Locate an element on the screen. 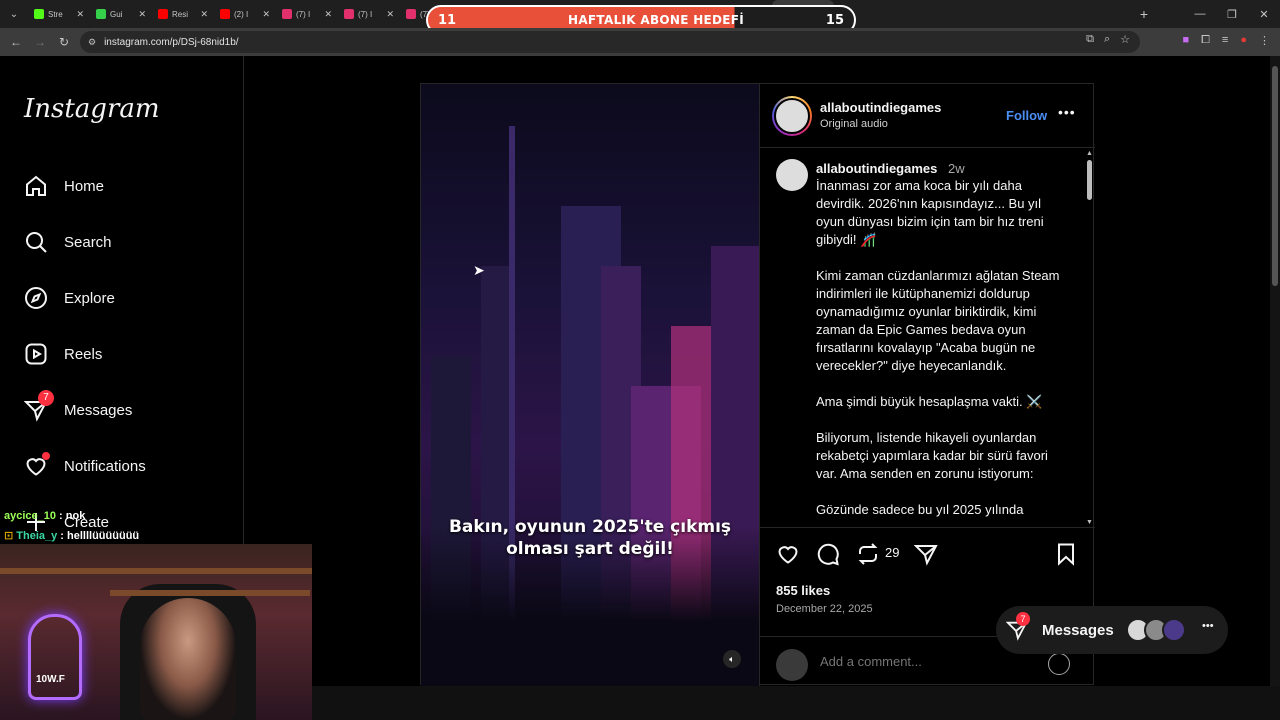 The height and width of the screenshot is (720, 1280). sidebar-item-messages: 7 Messages is located at coordinates (78, 406).